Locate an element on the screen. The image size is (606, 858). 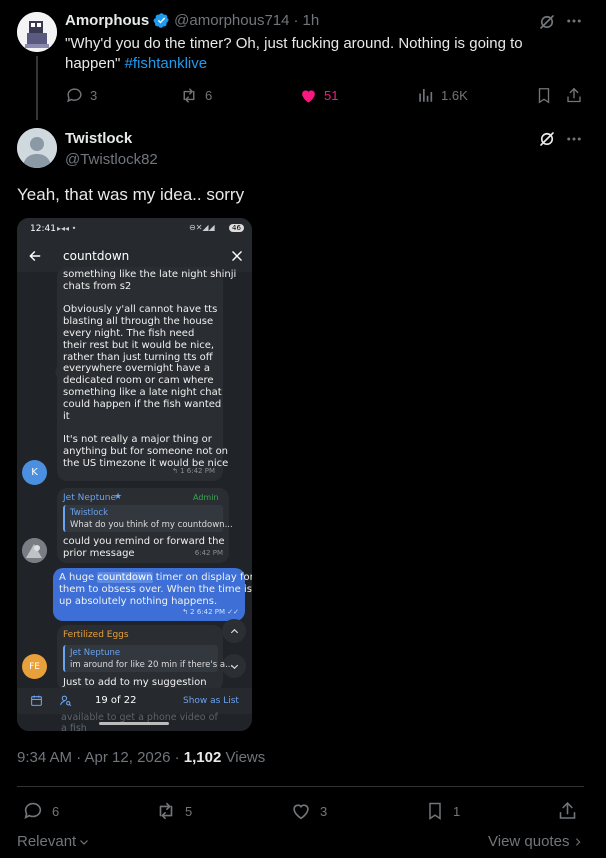
view-quotes-label: View quotes is located at coordinates (529, 841).